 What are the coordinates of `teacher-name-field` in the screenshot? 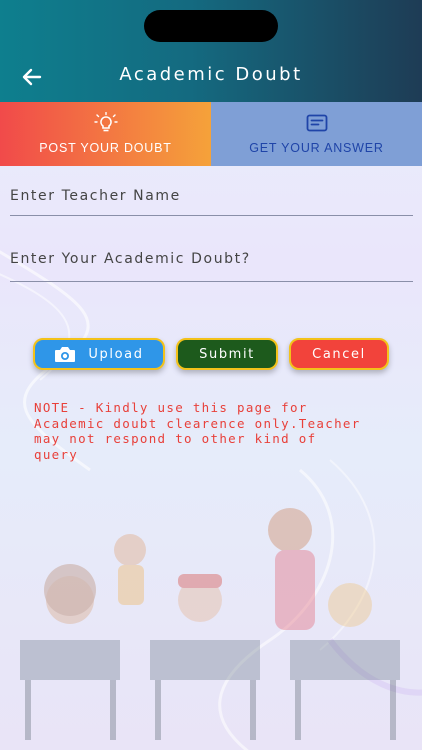 It's located at (211, 196).